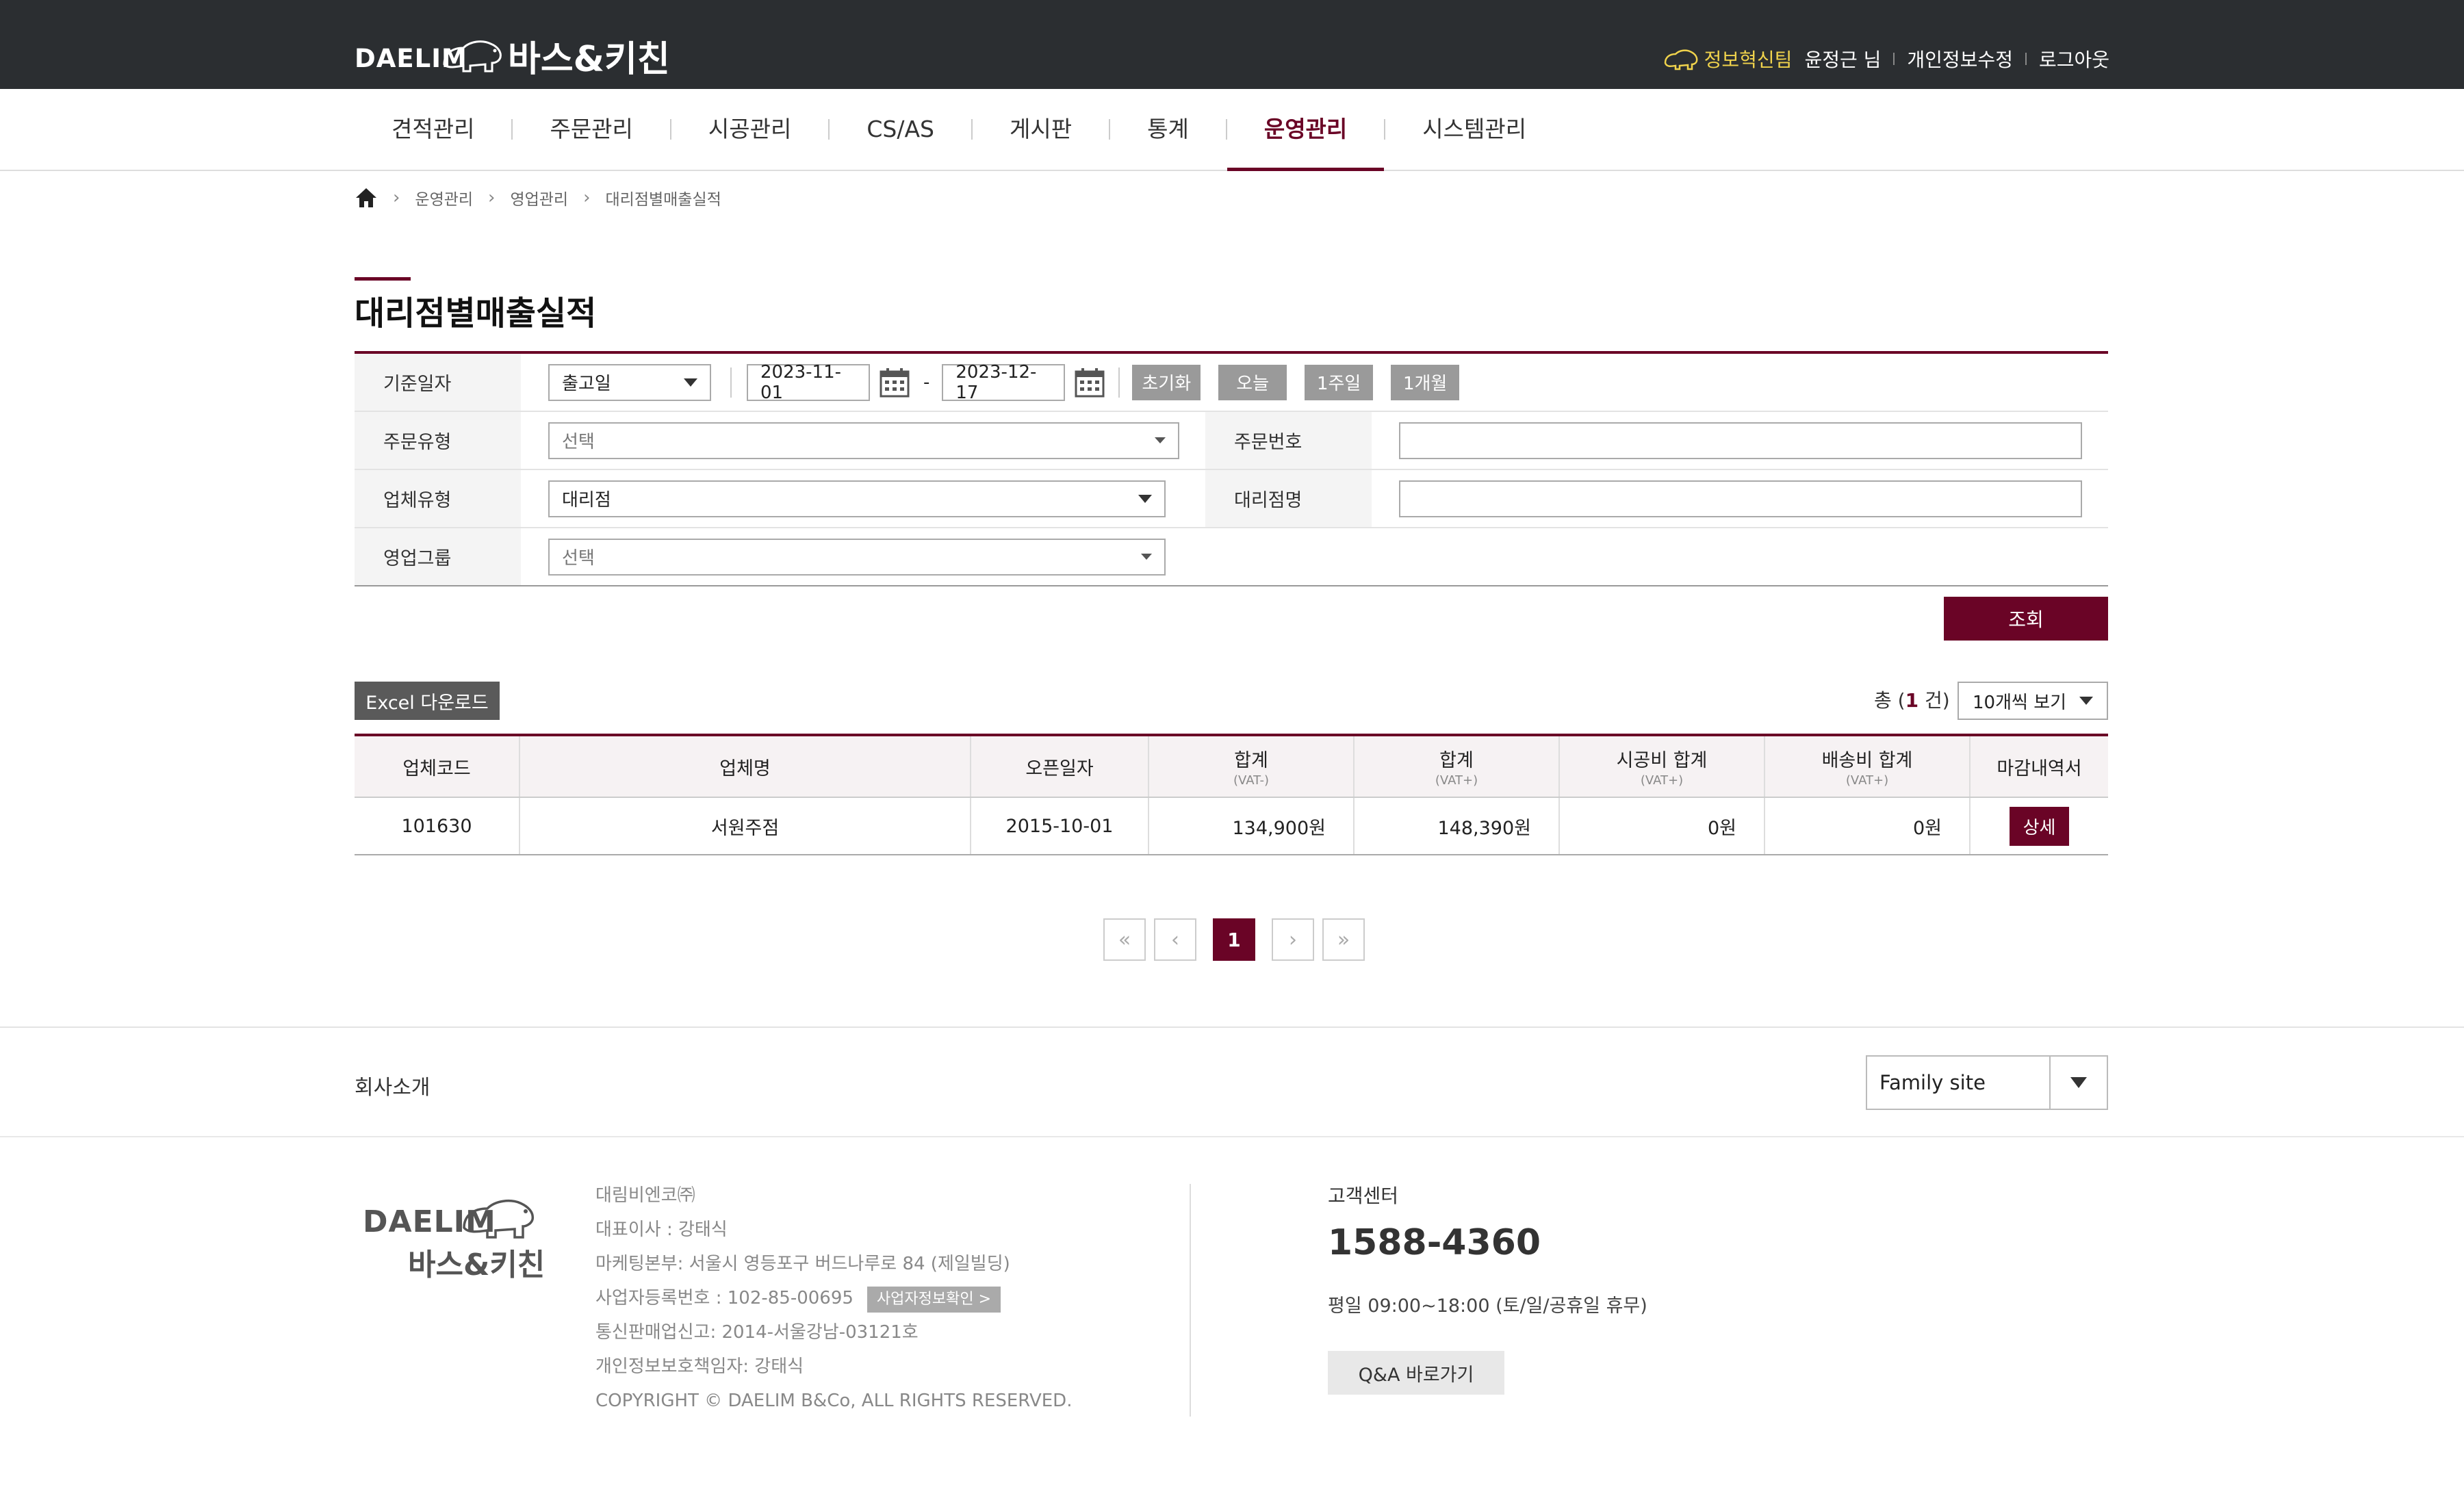 The width and height of the screenshot is (2464, 1485). I want to click on customer-center-phone: 1588-4360, so click(1434, 1242).